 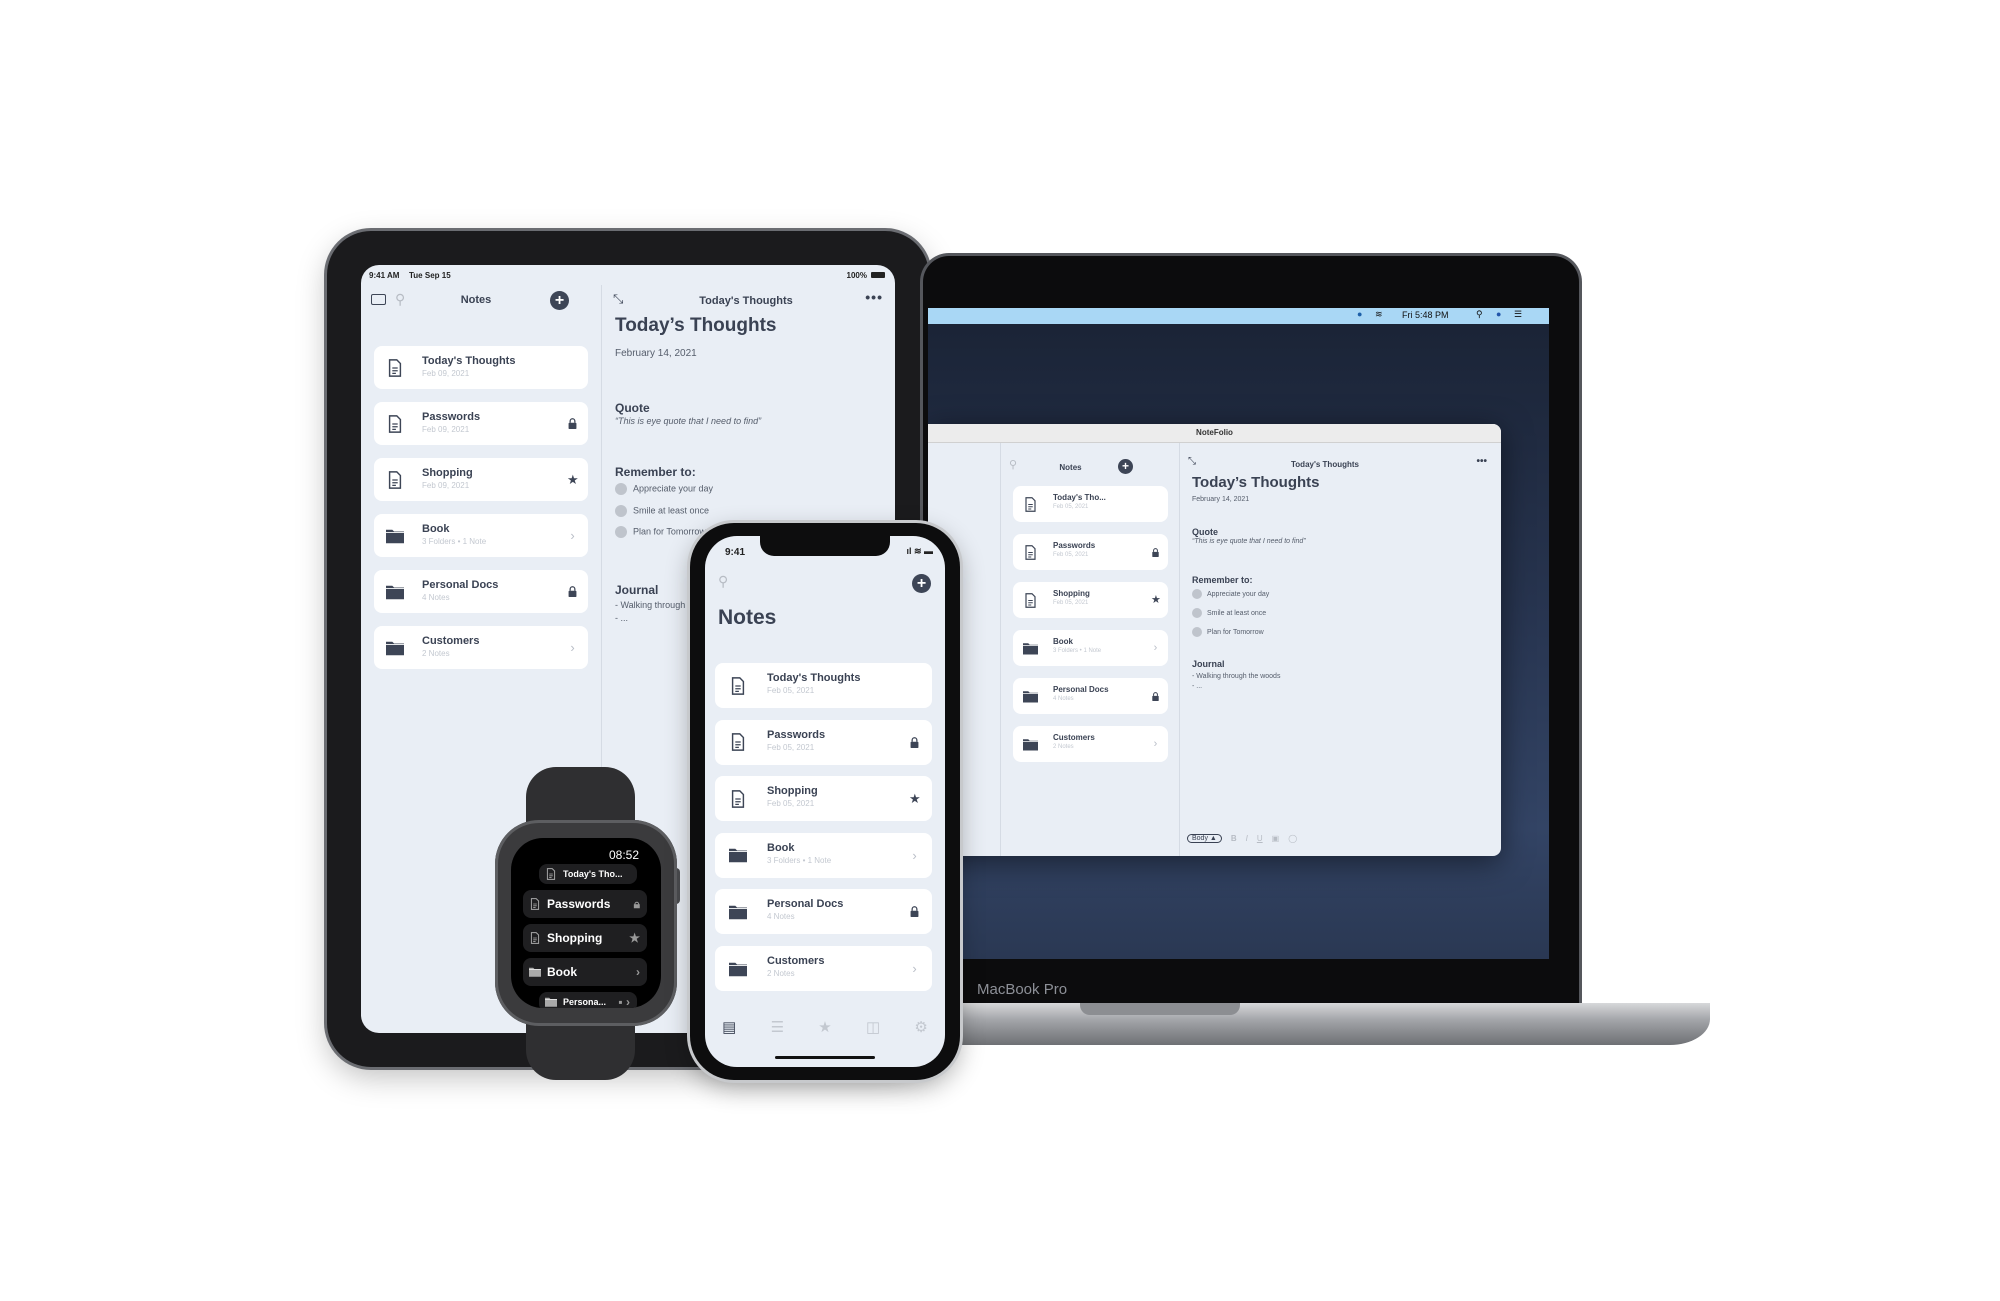 What do you see at coordinates (481, 367) in the screenshot?
I see `list-item: Today's Thoughts Feb 09, 2021` at bounding box center [481, 367].